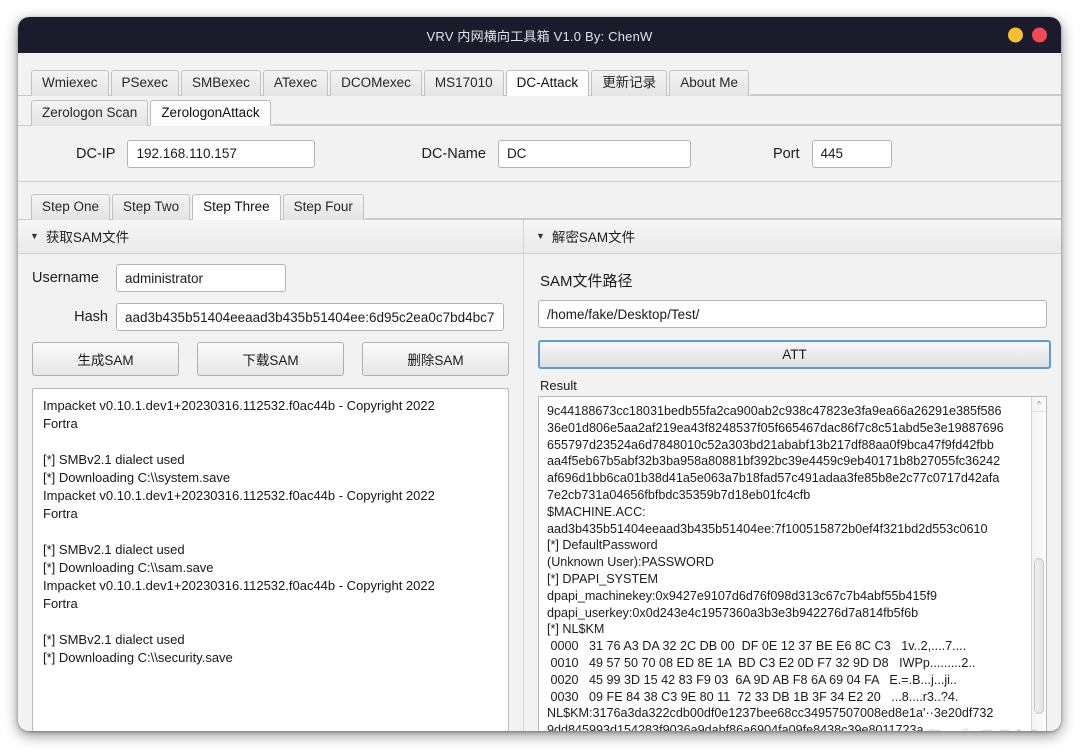 The width and height of the screenshot is (1080, 752). Describe the element at coordinates (310, 317) in the screenshot. I see `hash-input` at that location.